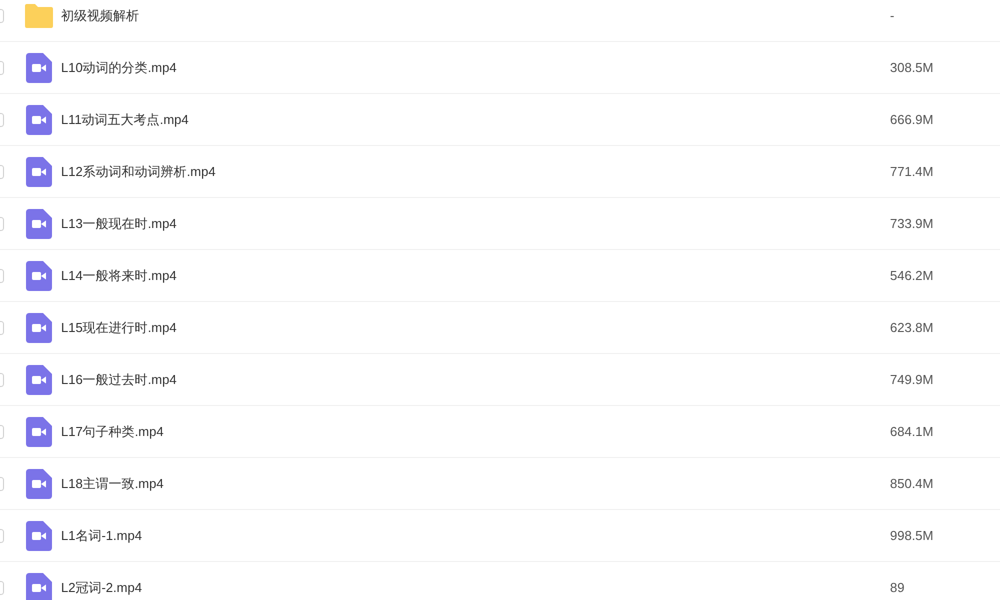  Describe the element at coordinates (898, 587) in the screenshot. I see `file-size: 89` at that location.